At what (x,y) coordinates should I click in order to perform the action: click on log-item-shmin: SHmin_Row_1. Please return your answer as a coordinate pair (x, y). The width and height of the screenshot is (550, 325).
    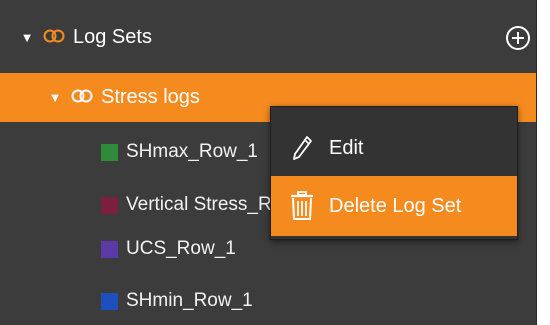
    Looking at the image, I should click on (177, 301).